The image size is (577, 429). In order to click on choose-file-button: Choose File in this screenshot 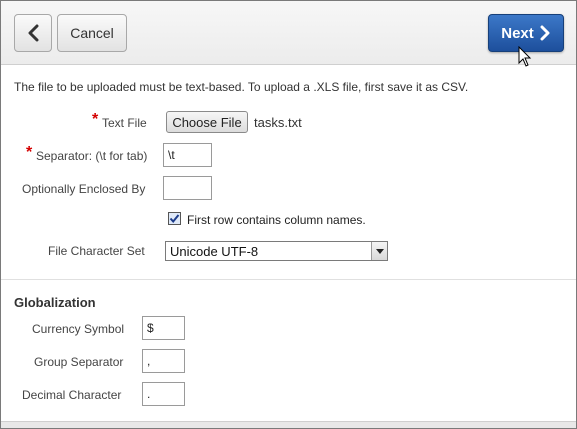, I will do `click(207, 122)`.